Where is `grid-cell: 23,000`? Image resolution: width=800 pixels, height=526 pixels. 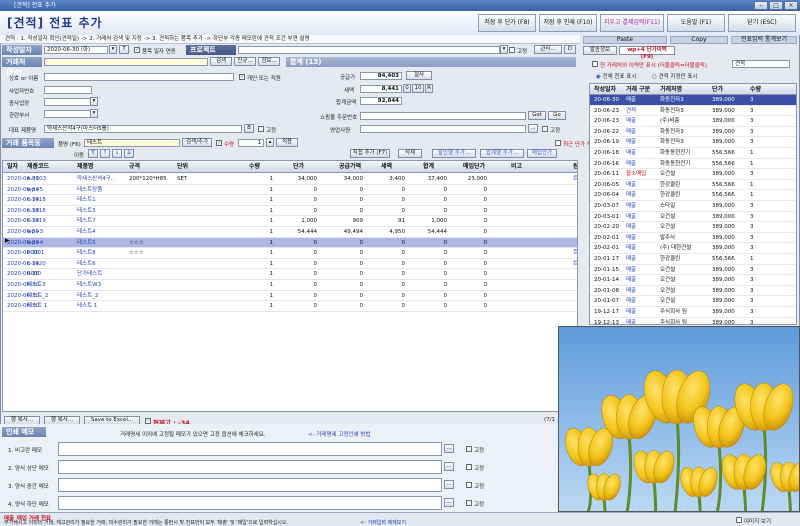
grid-cell: 23,000 is located at coordinates (477, 179).